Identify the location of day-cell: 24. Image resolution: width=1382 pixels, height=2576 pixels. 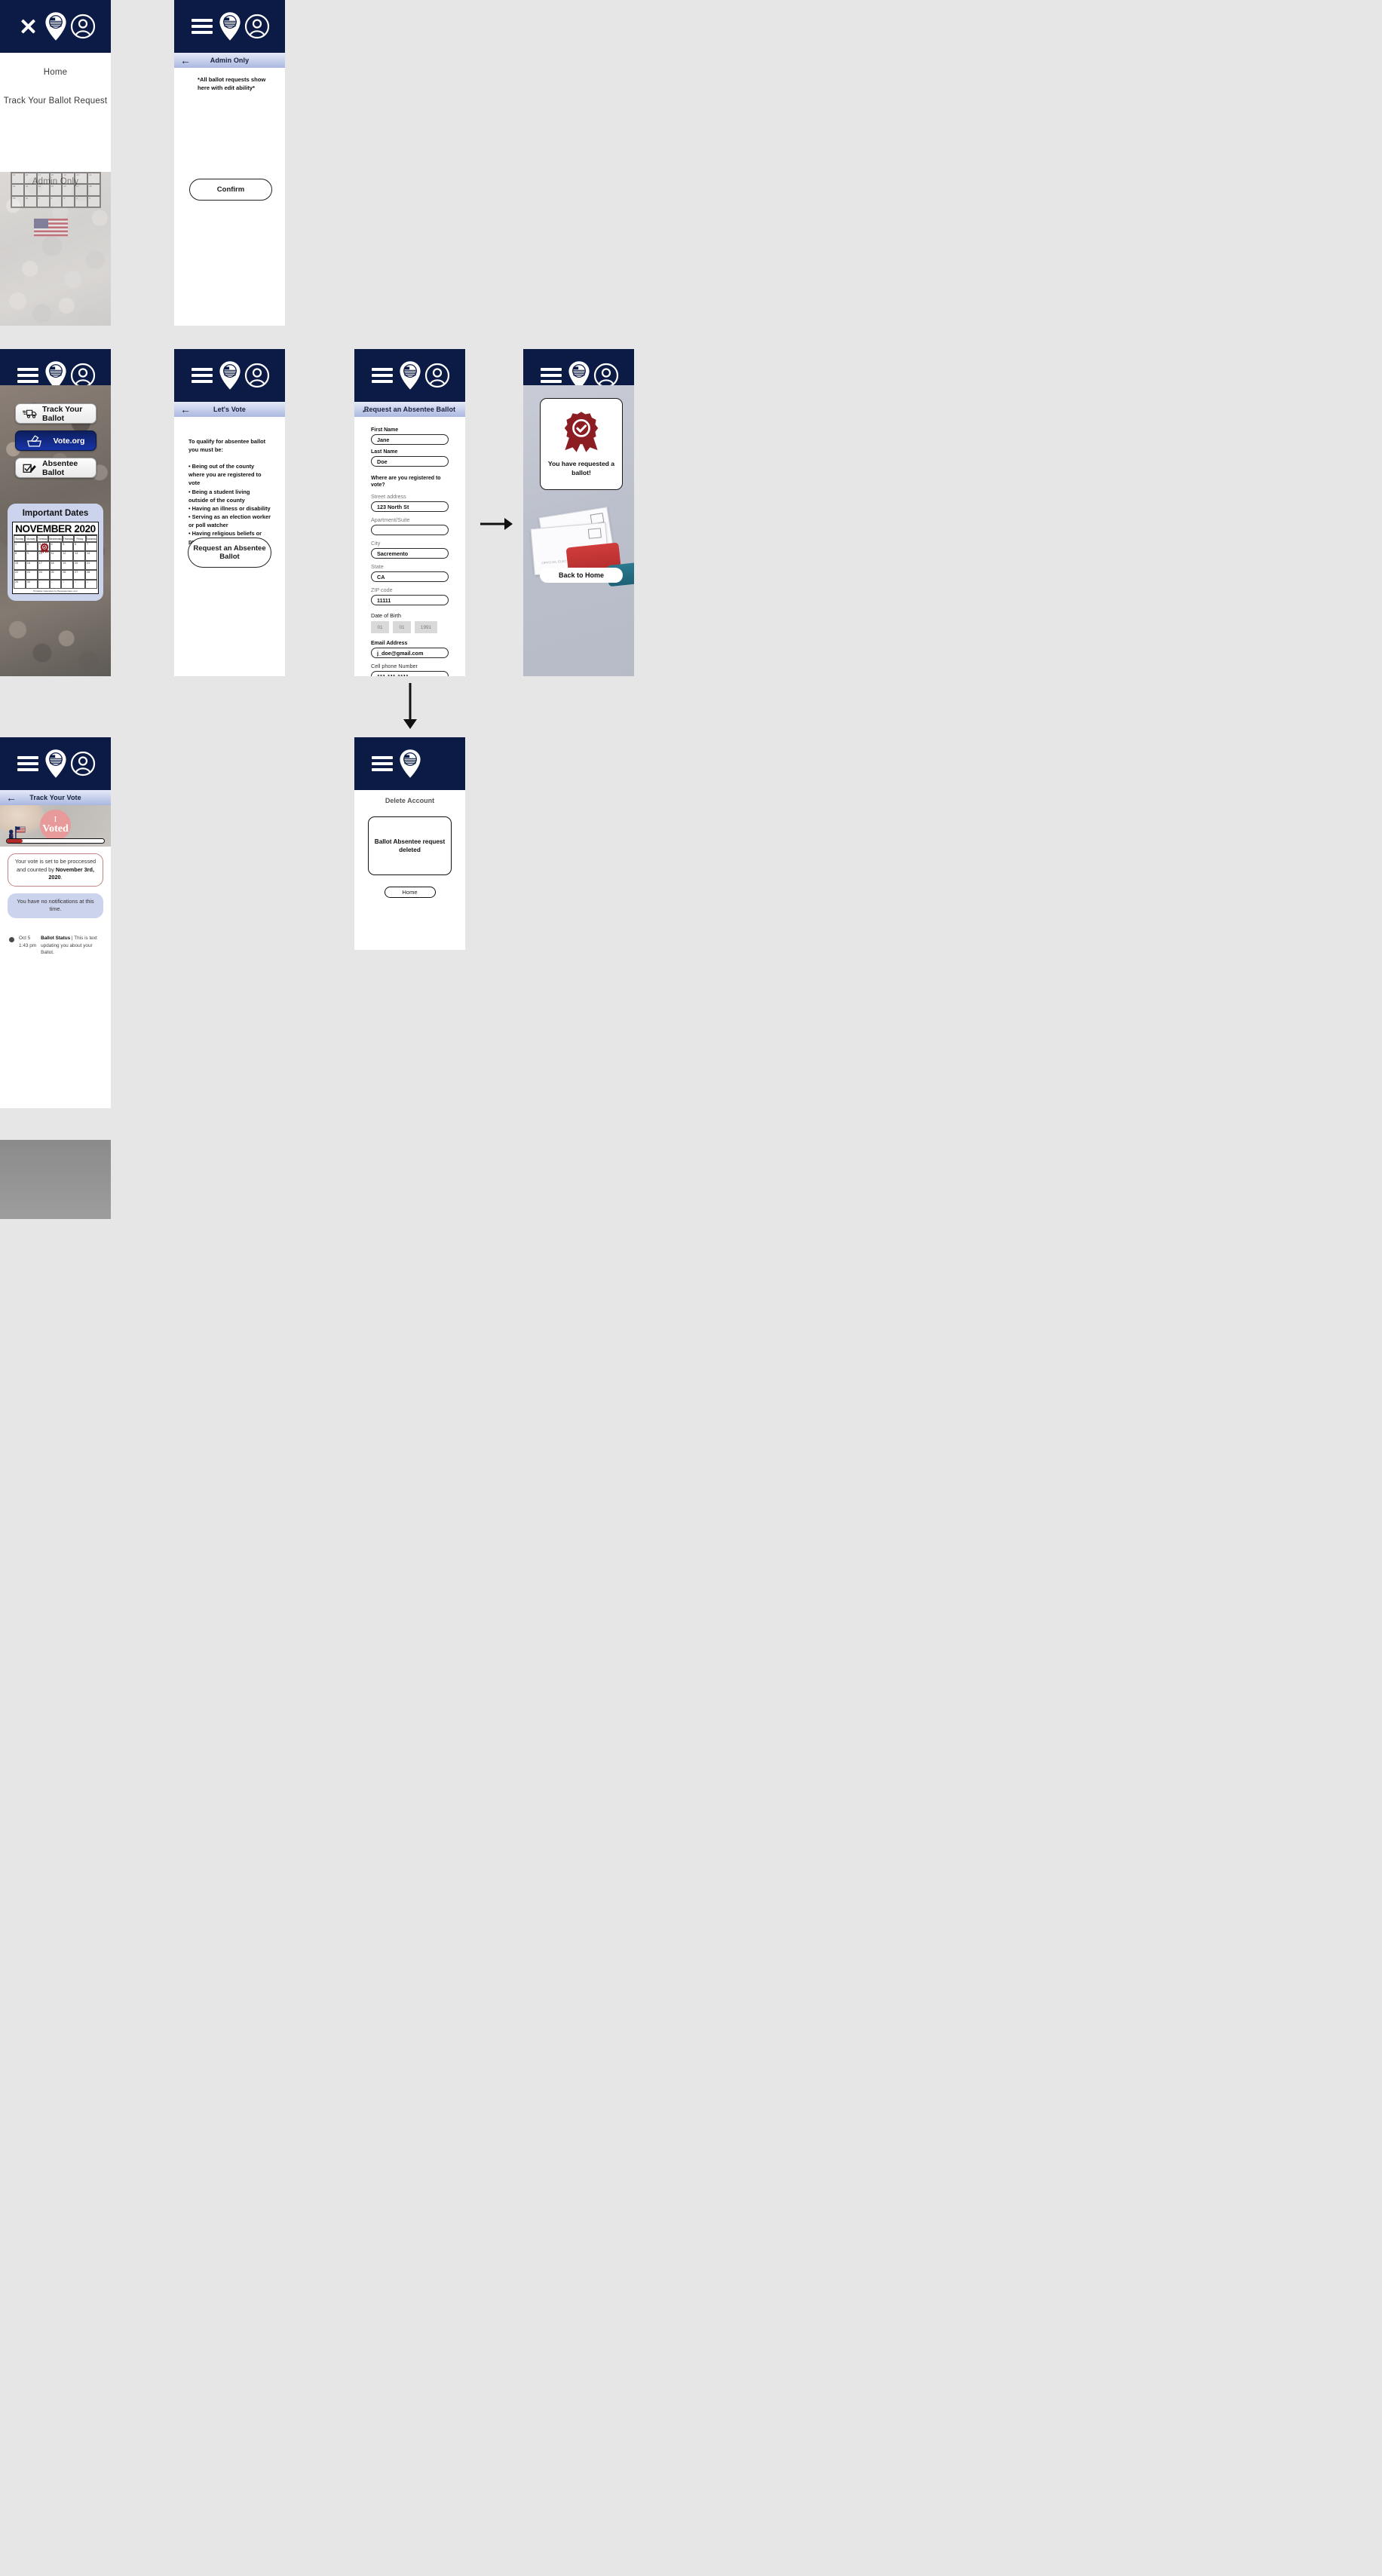
(43, 575).